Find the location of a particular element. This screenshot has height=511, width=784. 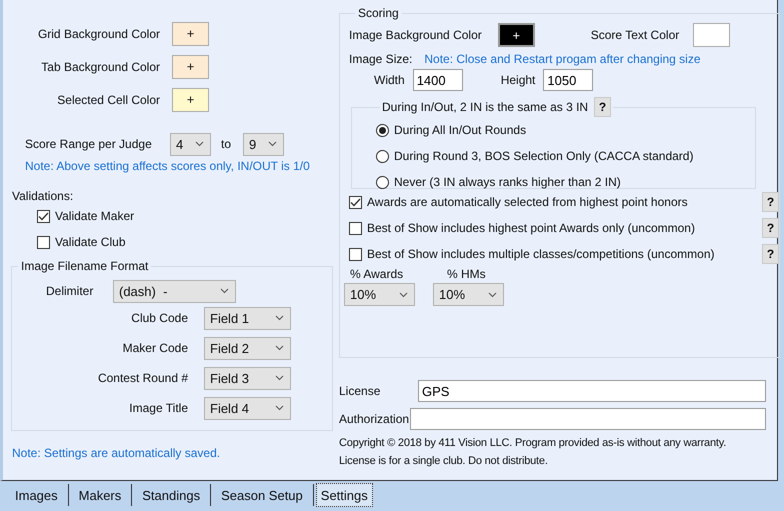

delimiter-label: Delimiter is located at coordinates (70, 291).